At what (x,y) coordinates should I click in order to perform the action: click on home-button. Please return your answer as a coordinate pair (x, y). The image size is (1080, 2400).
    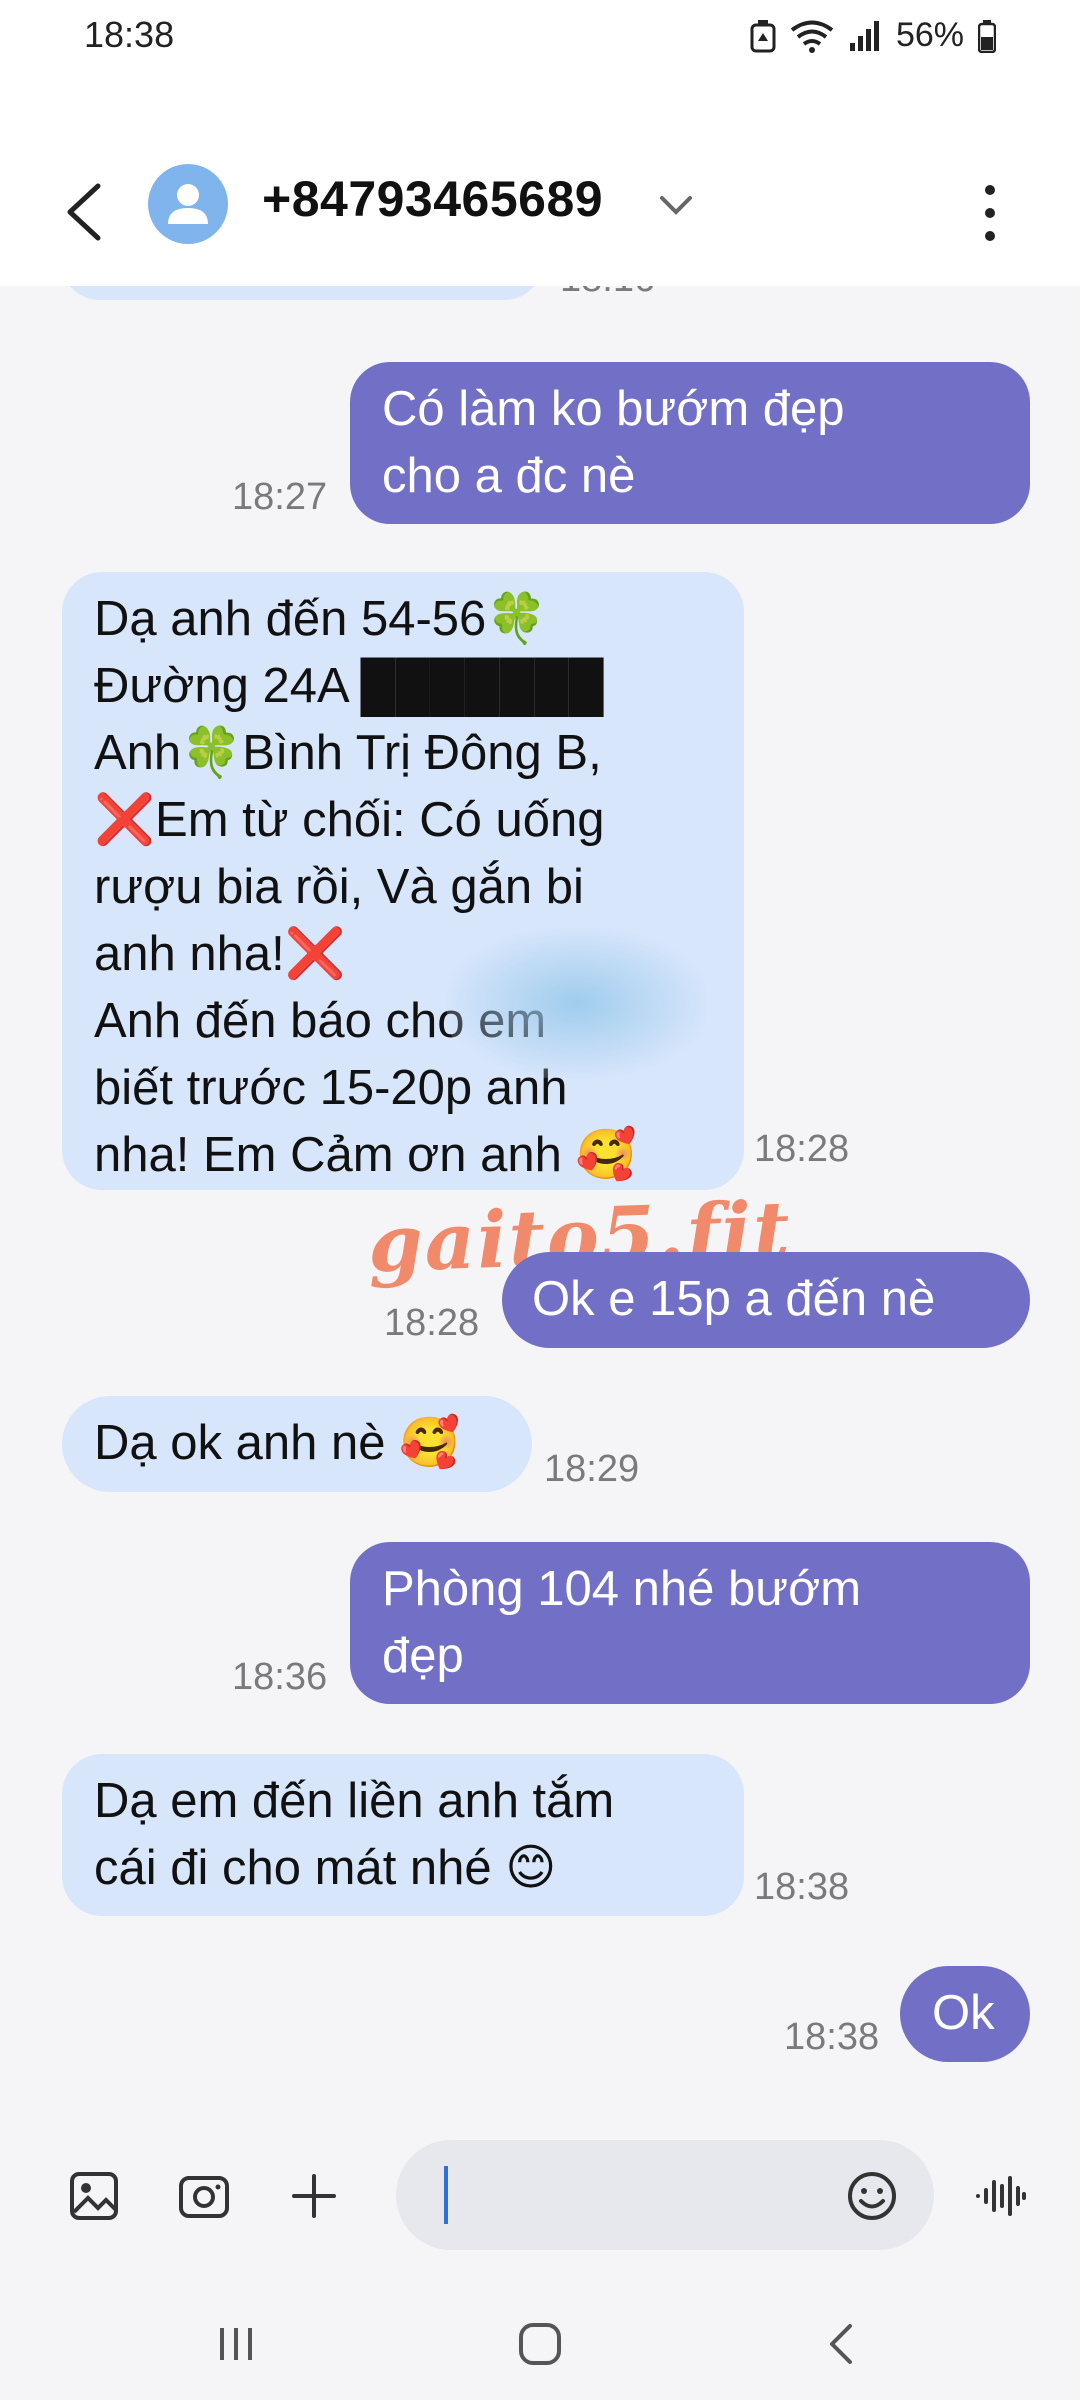
    Looking at the image, I should click on (540, 2344).